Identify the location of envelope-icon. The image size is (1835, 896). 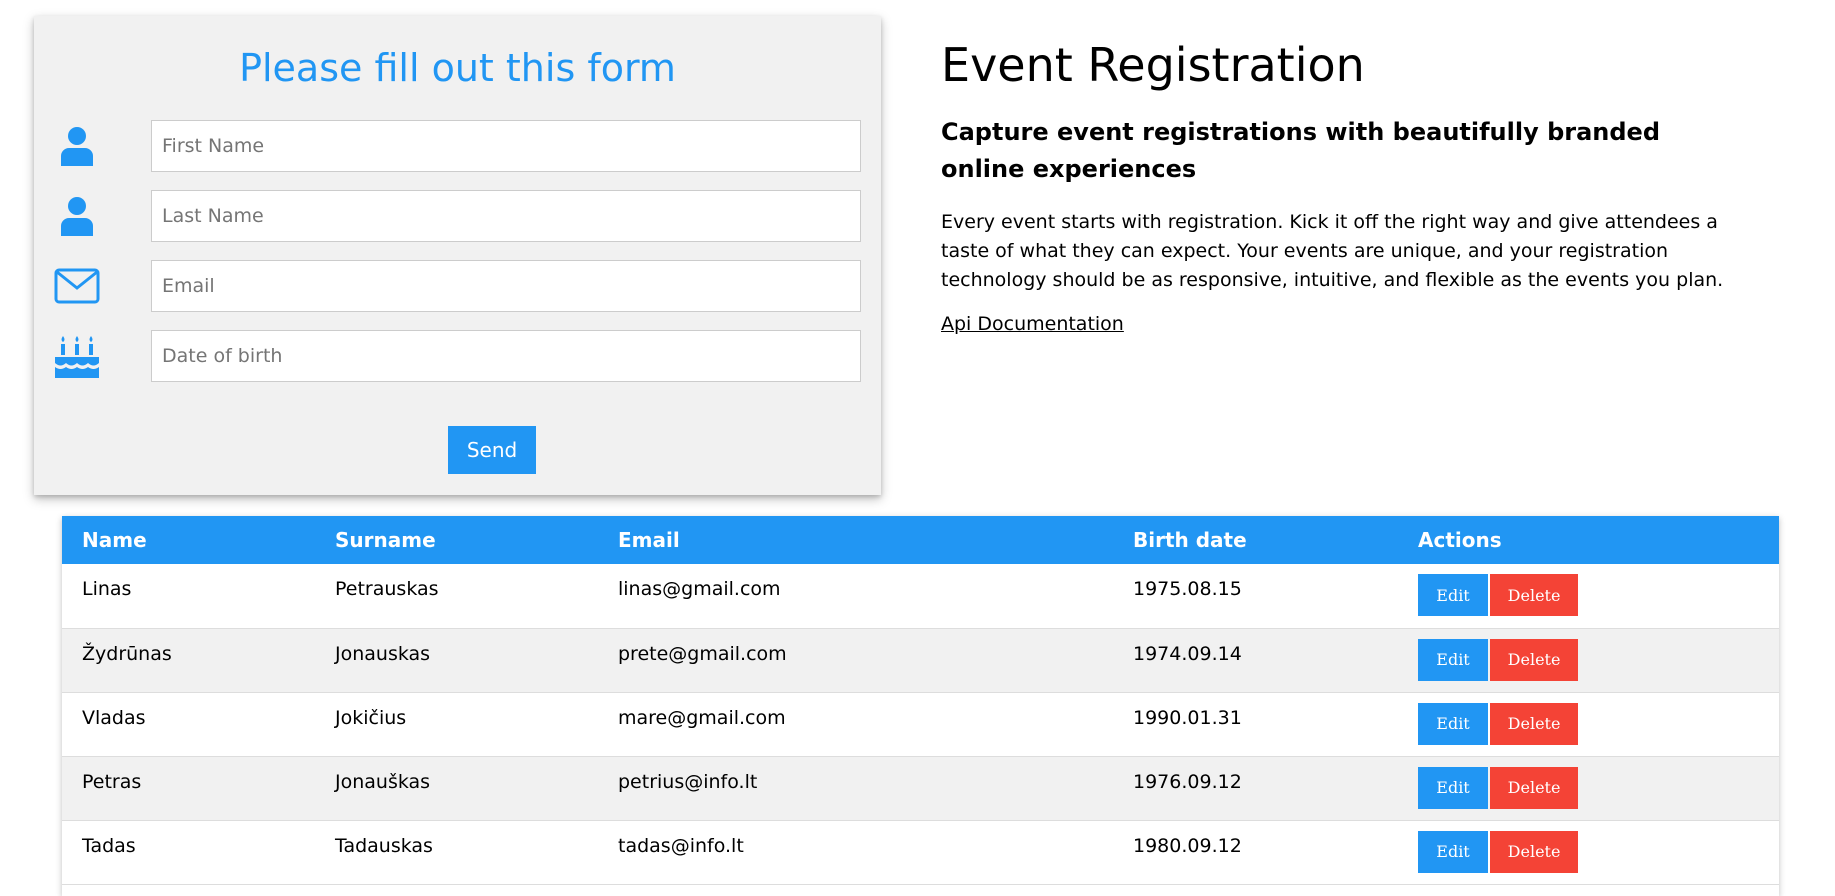
(77, 286).